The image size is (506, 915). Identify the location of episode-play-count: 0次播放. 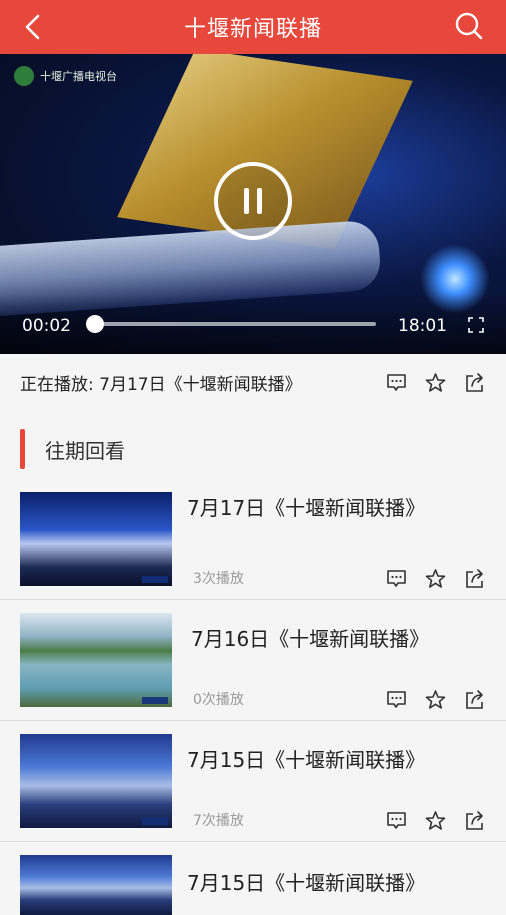
(218, 700).